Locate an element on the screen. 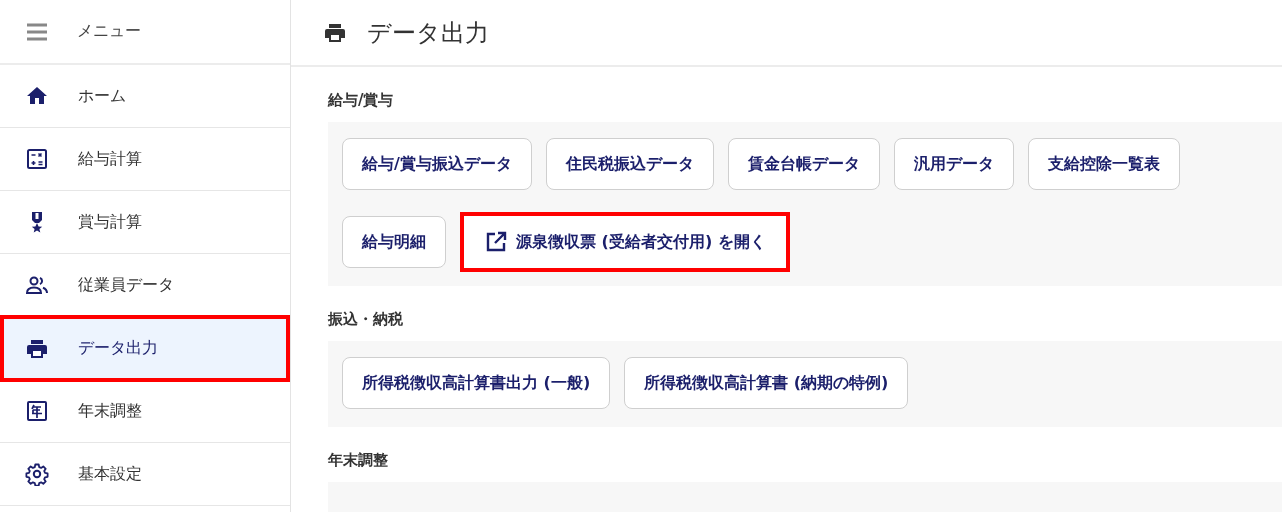  calendar-icon is located at coordinates (37, 411).